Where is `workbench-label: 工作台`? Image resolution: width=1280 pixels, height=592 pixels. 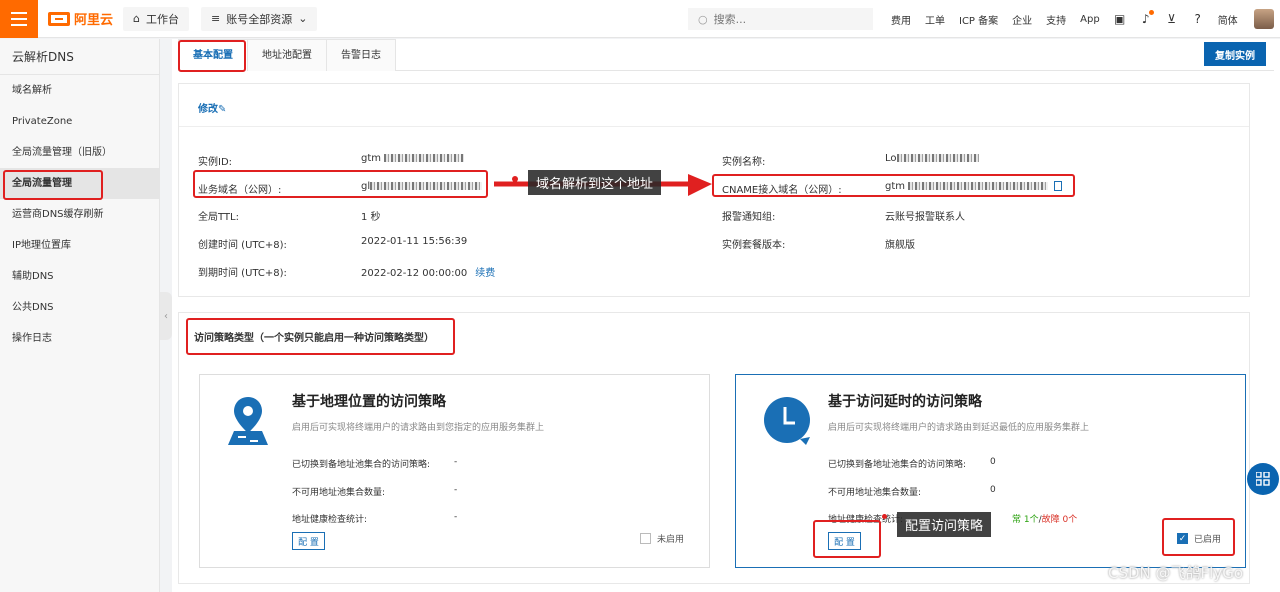
workbench-label: 工作台 is located at coordinates (162, 19).